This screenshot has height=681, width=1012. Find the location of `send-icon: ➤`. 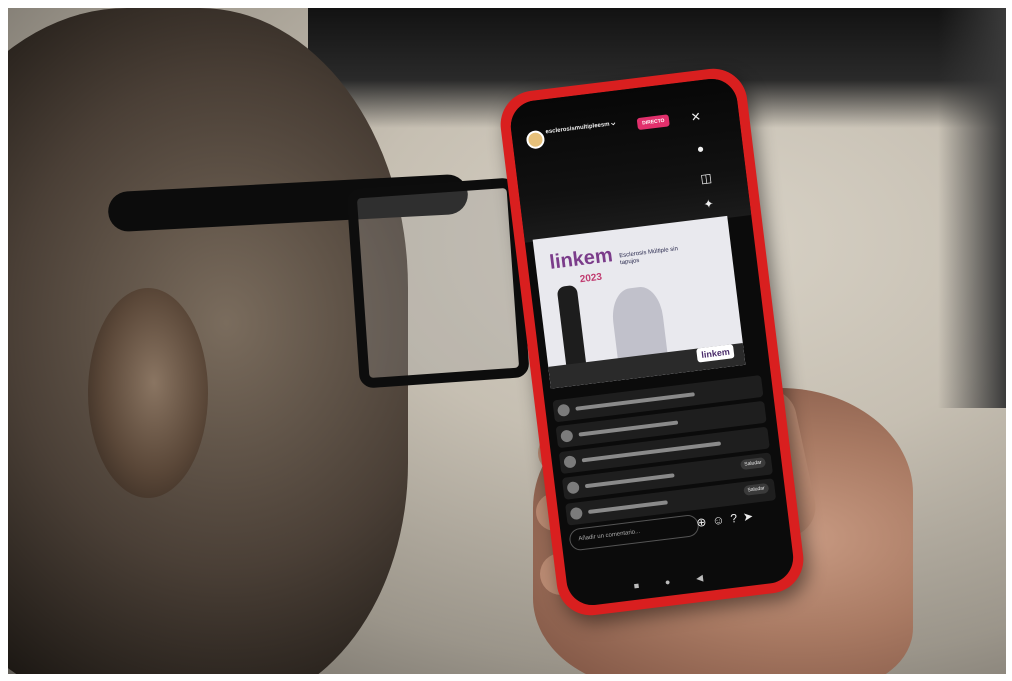

send-icon: ➤ is located at coordinates (751, 516).